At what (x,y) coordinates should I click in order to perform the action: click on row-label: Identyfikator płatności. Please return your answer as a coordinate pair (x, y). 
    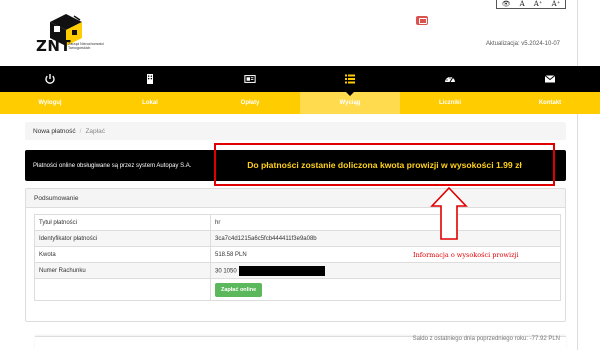
    Looking at the image, I should click on (122, 238).